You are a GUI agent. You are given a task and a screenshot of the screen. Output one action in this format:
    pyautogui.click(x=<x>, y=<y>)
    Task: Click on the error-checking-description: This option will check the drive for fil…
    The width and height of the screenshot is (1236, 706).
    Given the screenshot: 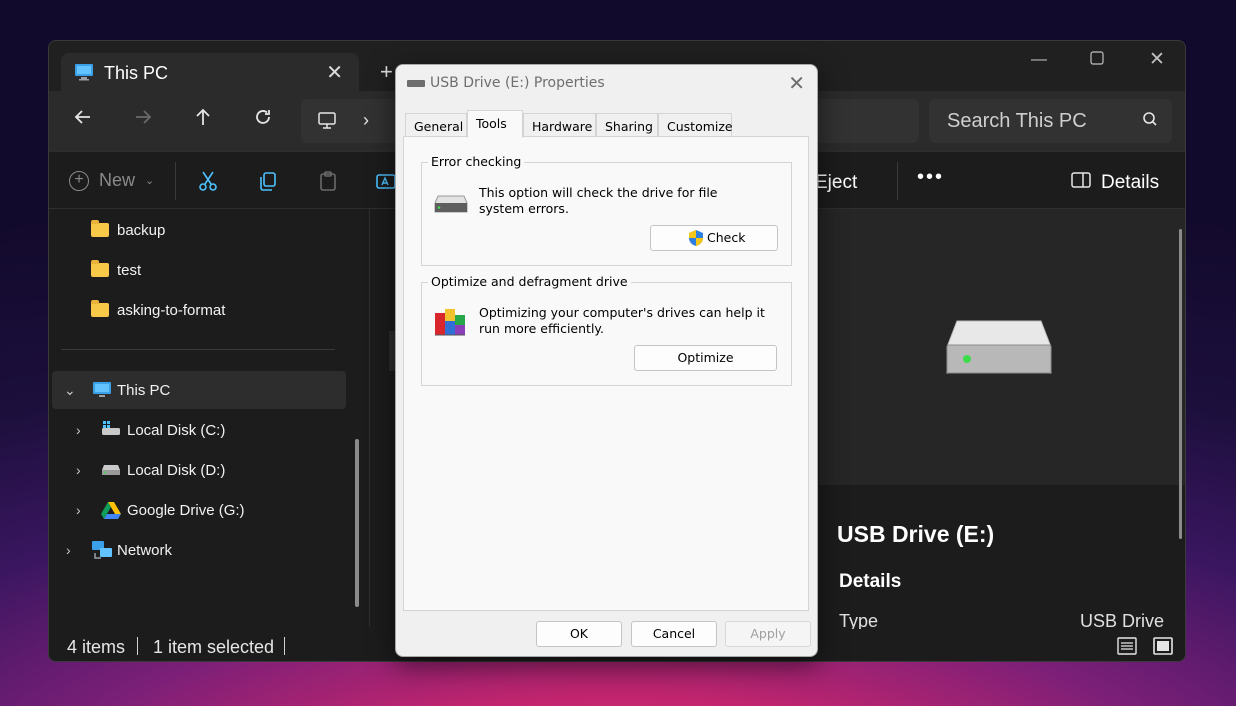 What is the action you would take?
    pyautogui.click(x=598, y=200)
    